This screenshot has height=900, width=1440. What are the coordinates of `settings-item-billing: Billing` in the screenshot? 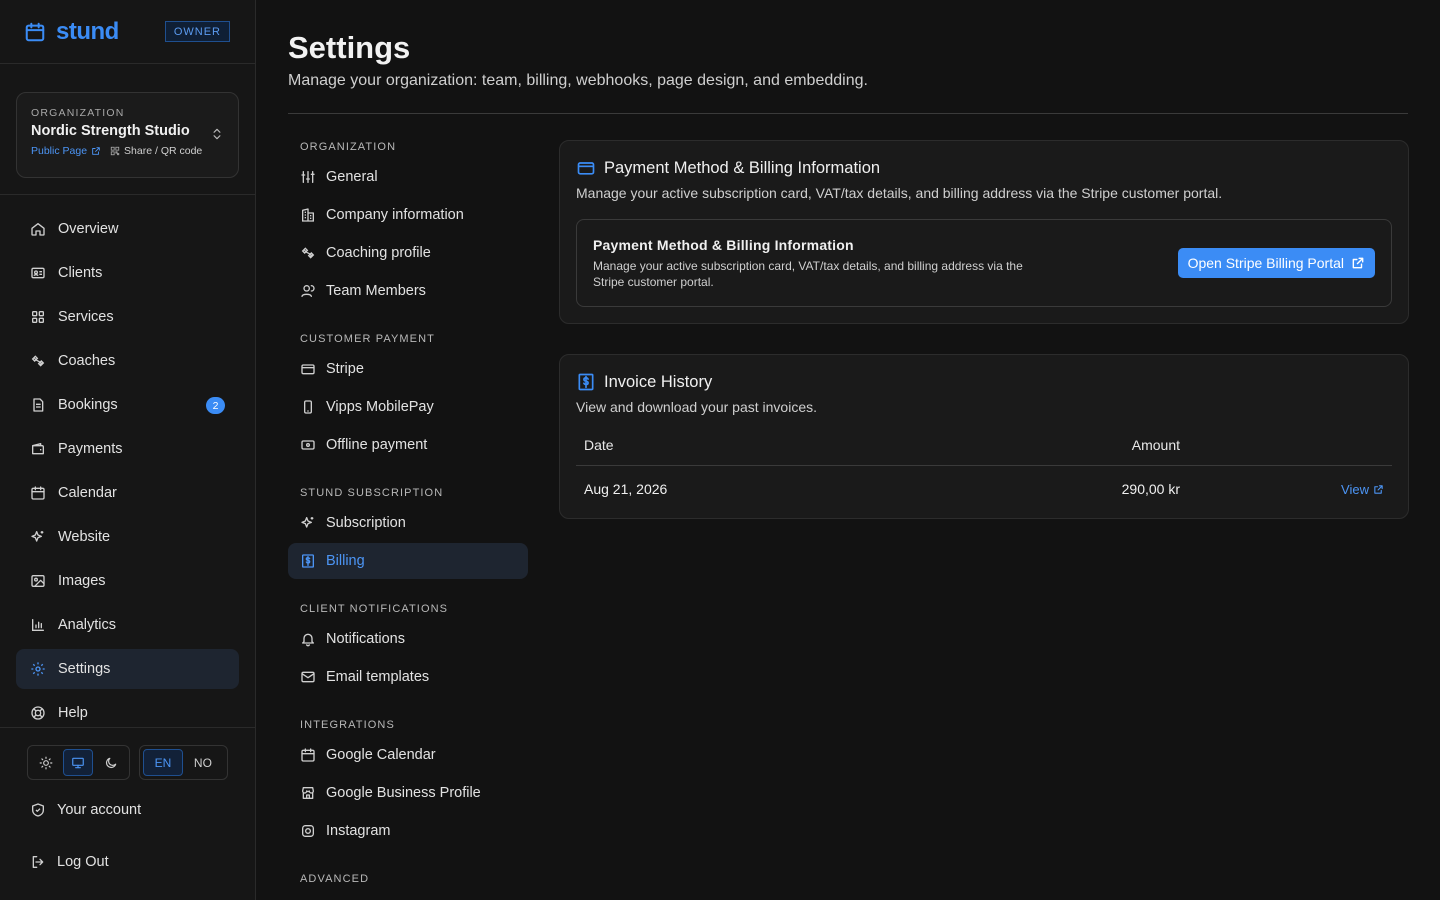 It's located at (408, 561).